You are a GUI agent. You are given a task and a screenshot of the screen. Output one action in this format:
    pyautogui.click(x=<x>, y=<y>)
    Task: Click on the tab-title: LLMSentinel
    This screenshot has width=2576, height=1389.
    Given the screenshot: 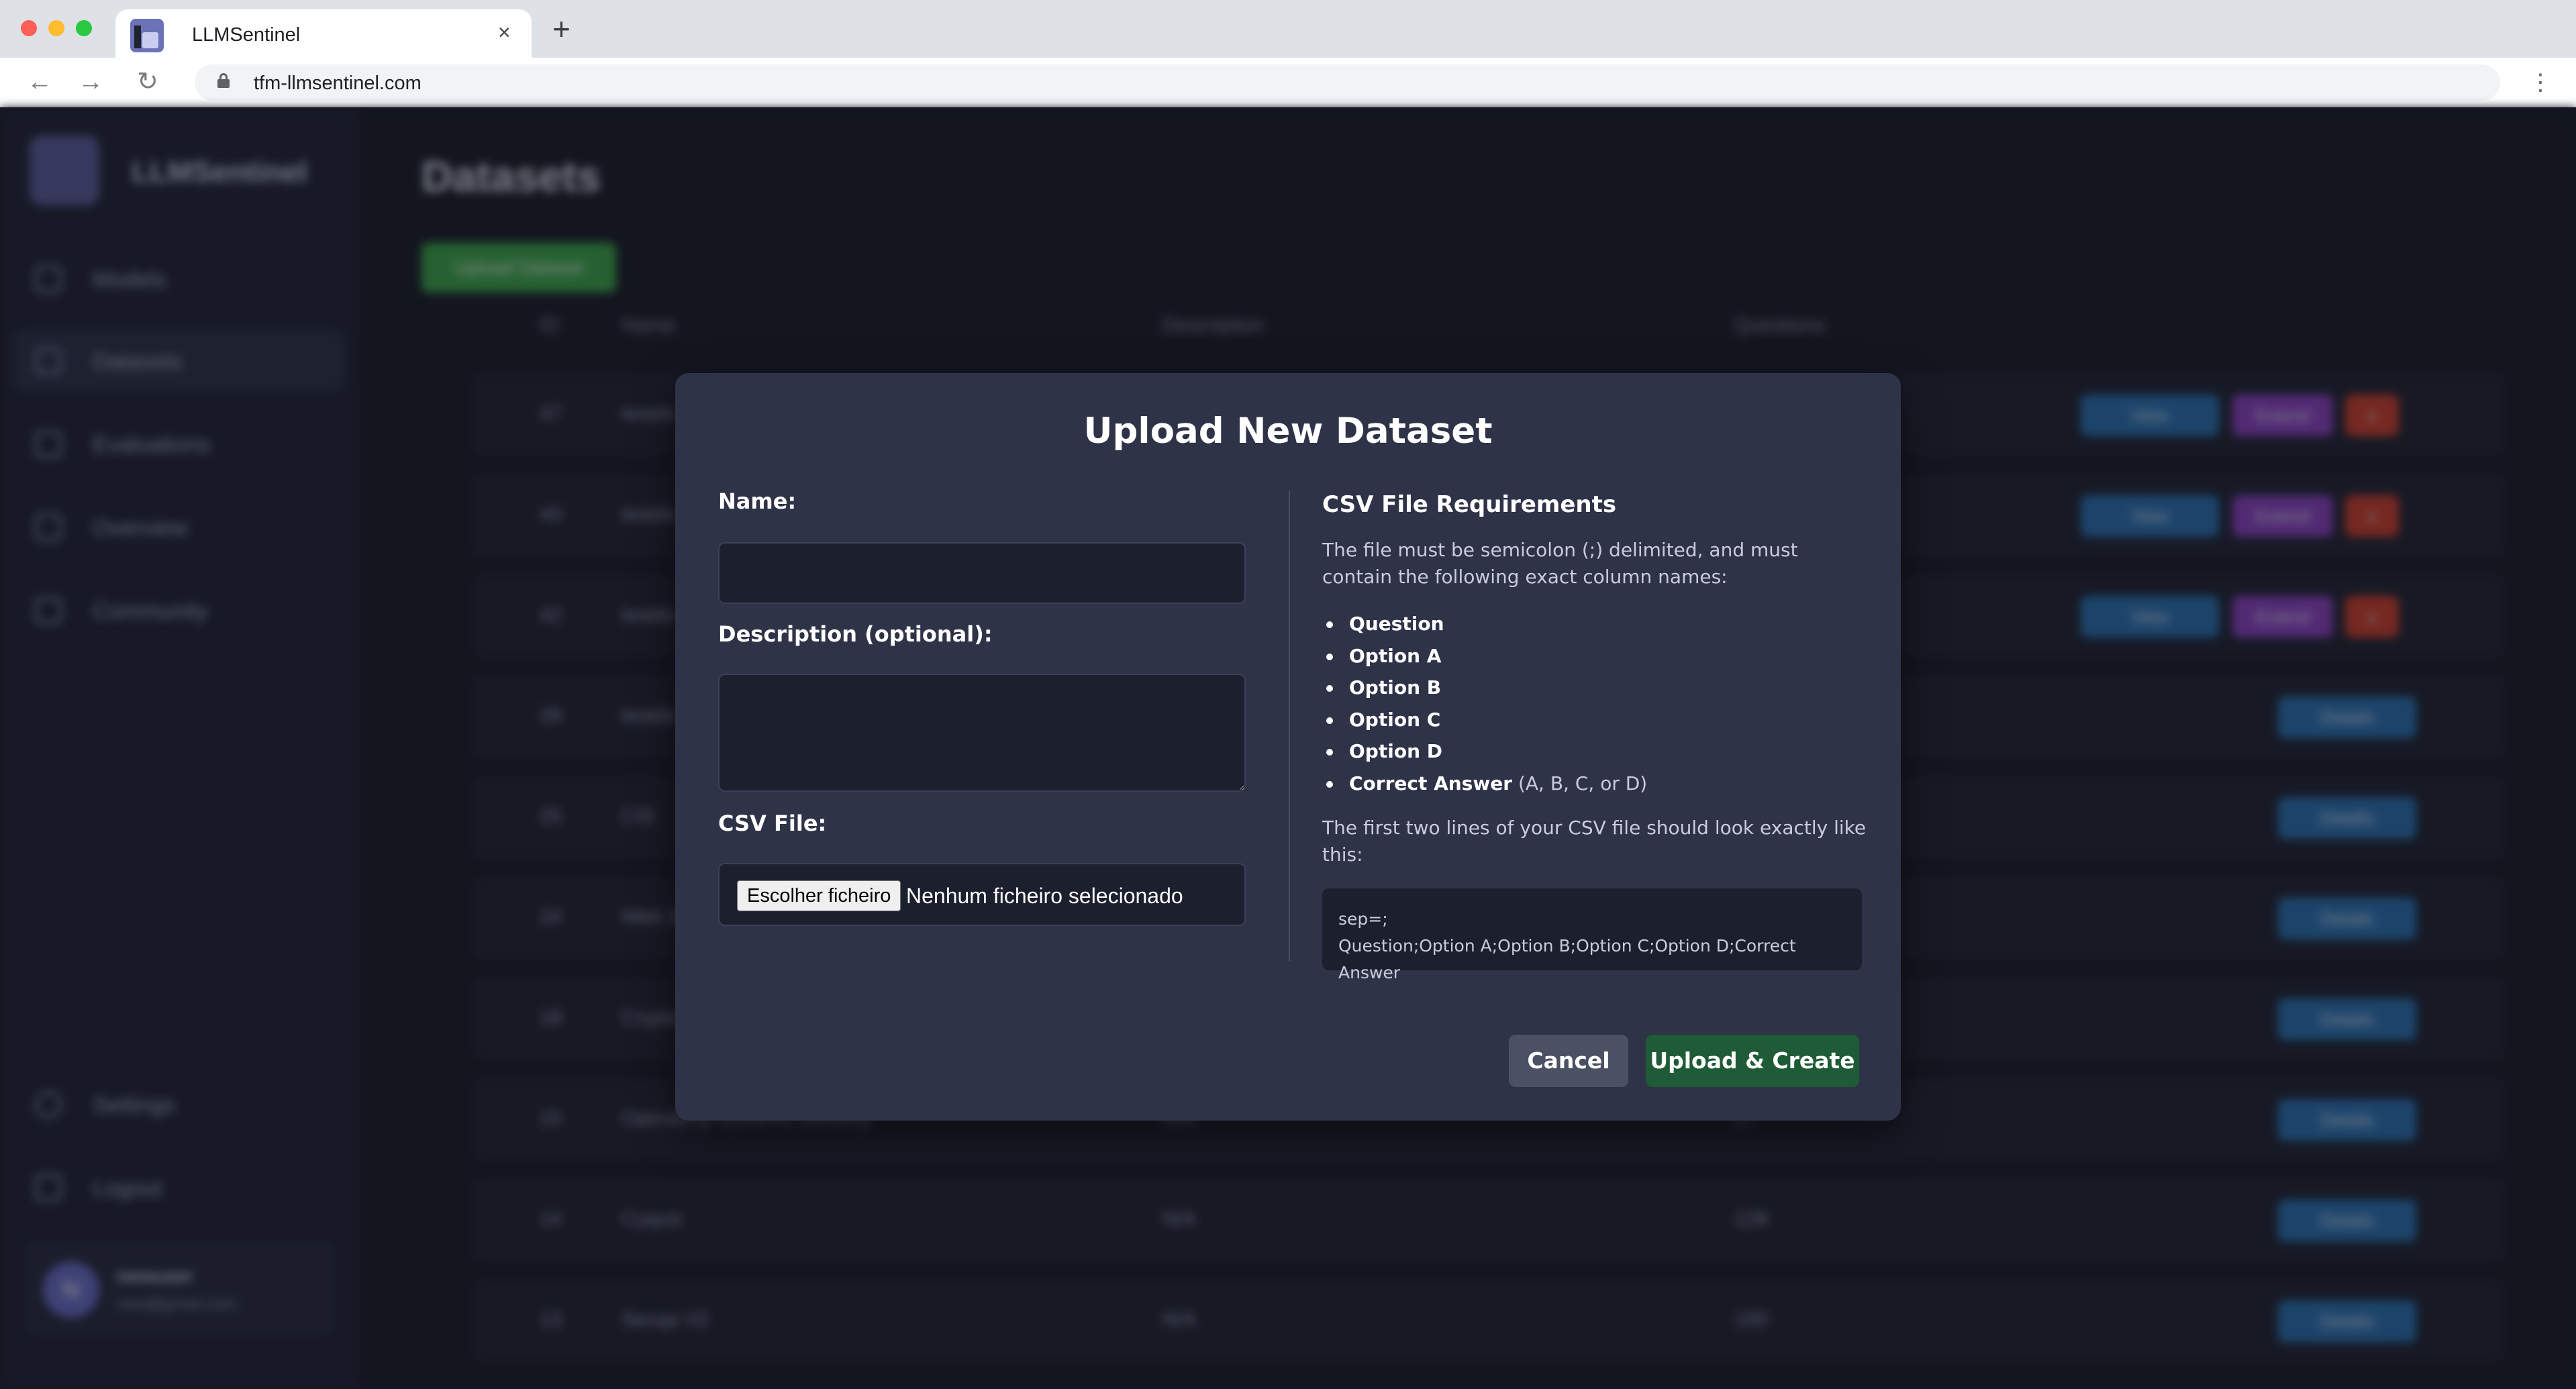 What is the action you would take?
    pyautogui.click(x=246, y=35)
    